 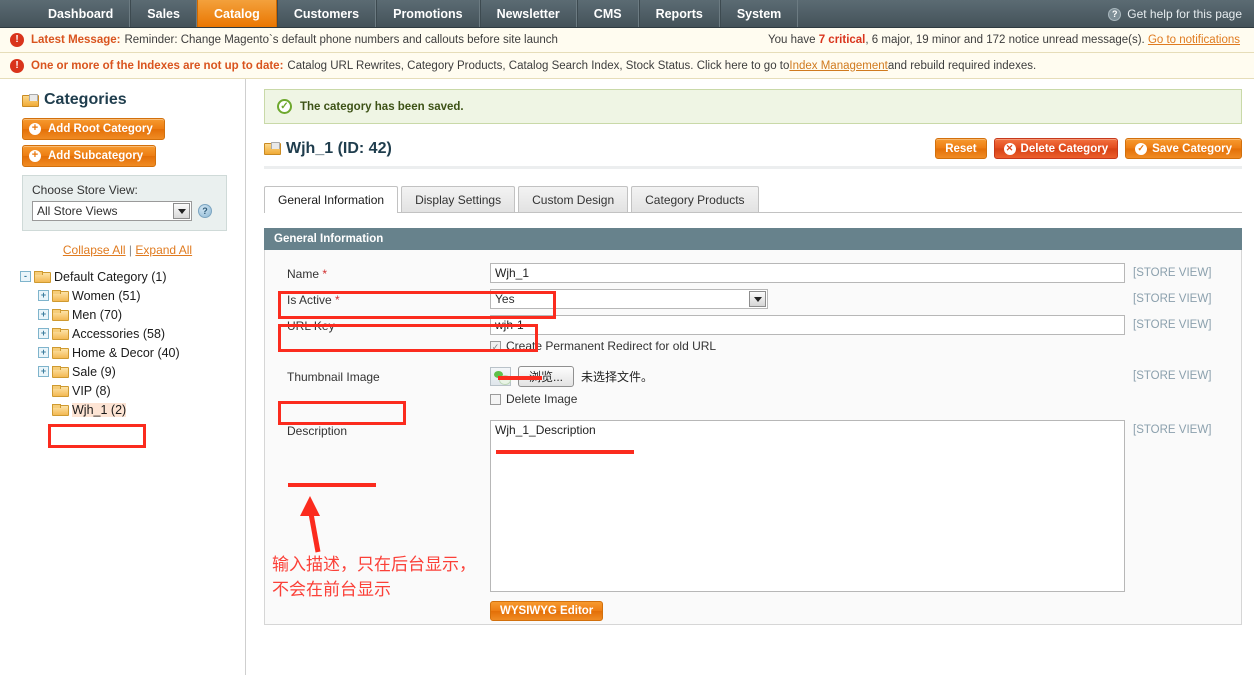 What do you see at coordinates (811, 299) in the screenshot?
I see `is-active-control: Yes` at bounding box center [811, 299].